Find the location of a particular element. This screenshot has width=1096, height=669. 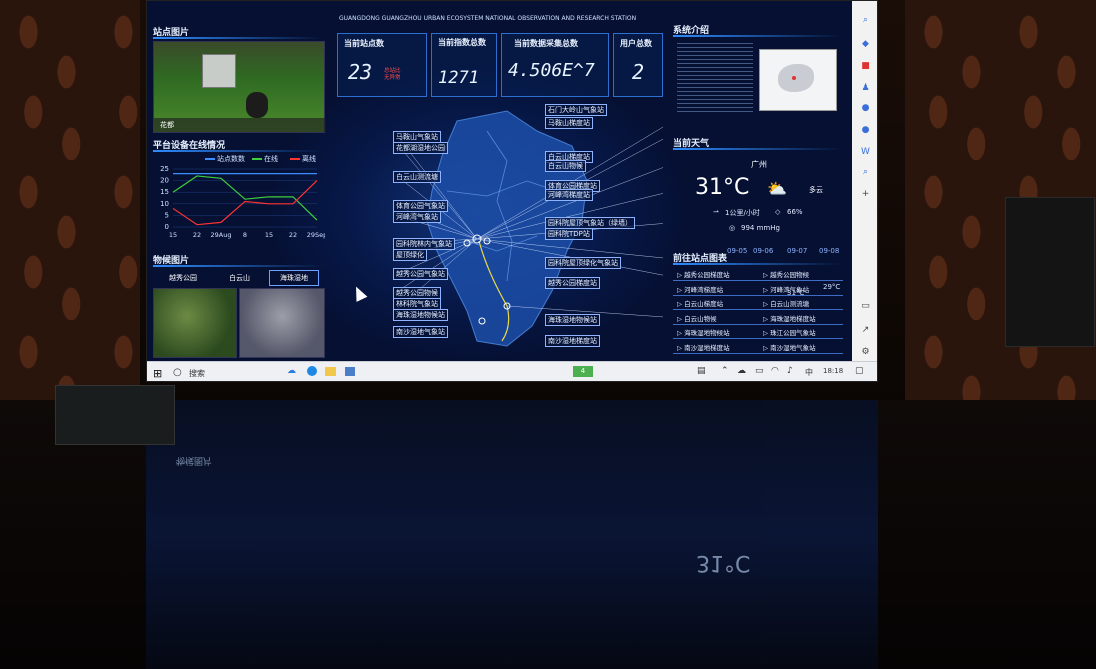

add-icon: + is located at coordinates (865, 194).